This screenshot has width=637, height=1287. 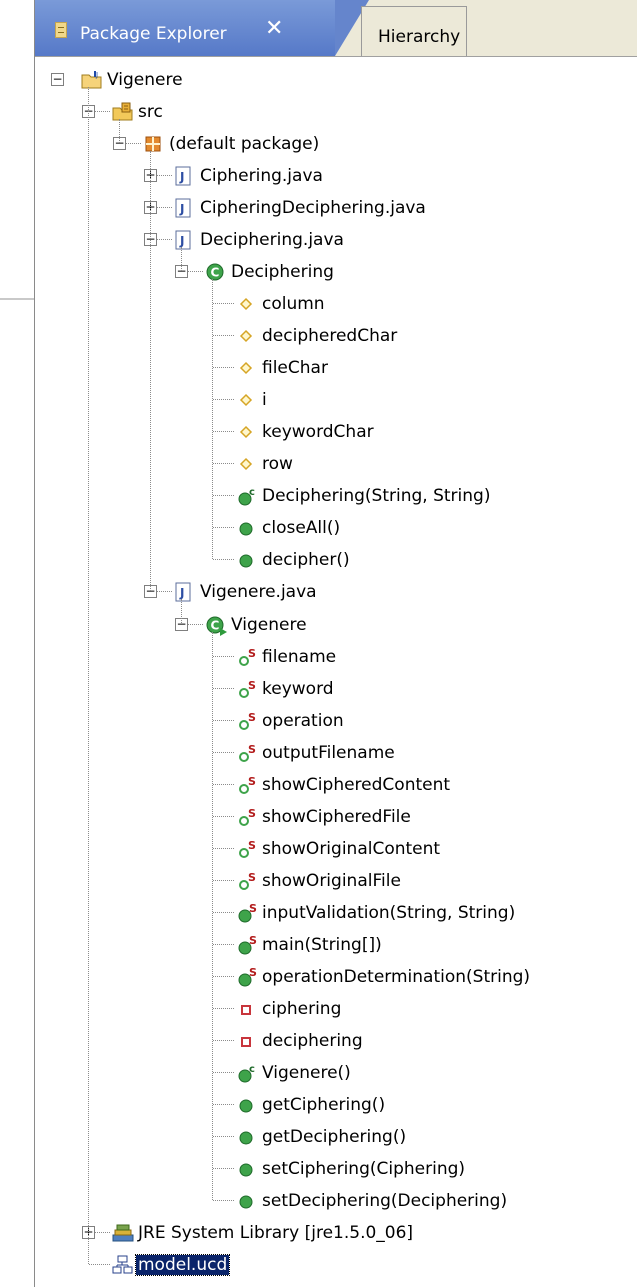 I want to click on tree-item: Smain(String[]), so click(x=335, y=945).